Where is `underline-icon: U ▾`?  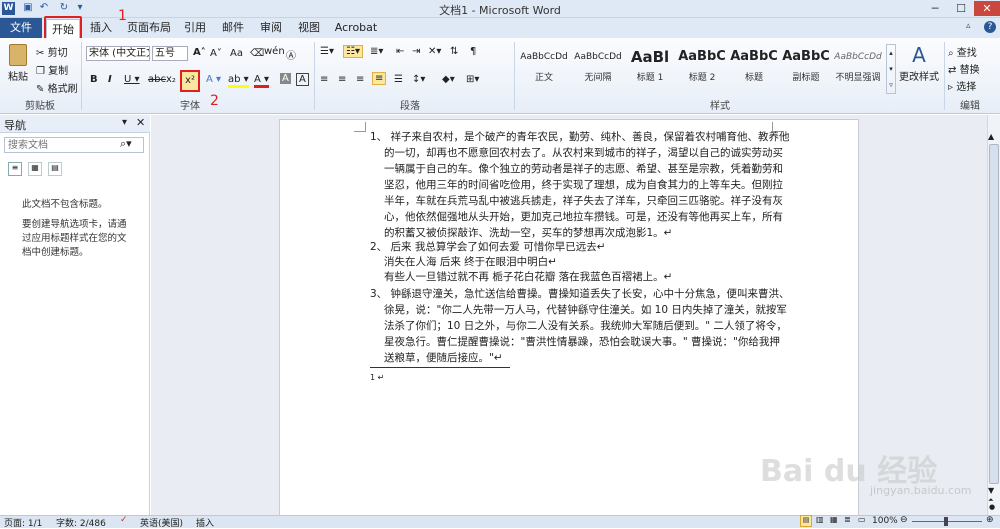 underline-icon: U ▾ is located at coordinates (132, 79).